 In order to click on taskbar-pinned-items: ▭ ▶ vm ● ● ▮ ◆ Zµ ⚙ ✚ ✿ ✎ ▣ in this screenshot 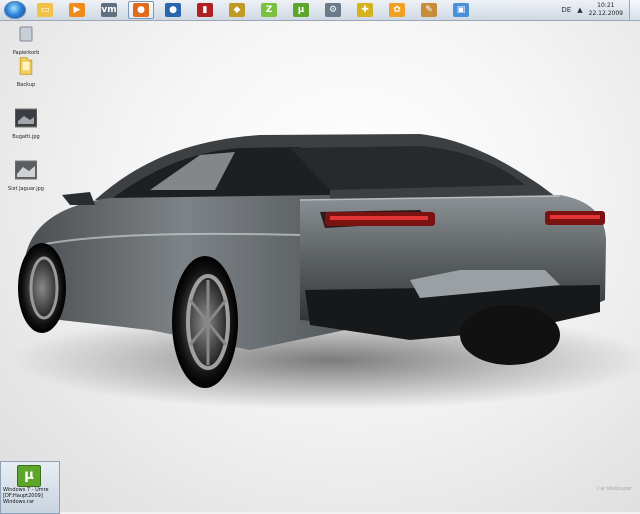, I will do `click(250, 10)`.